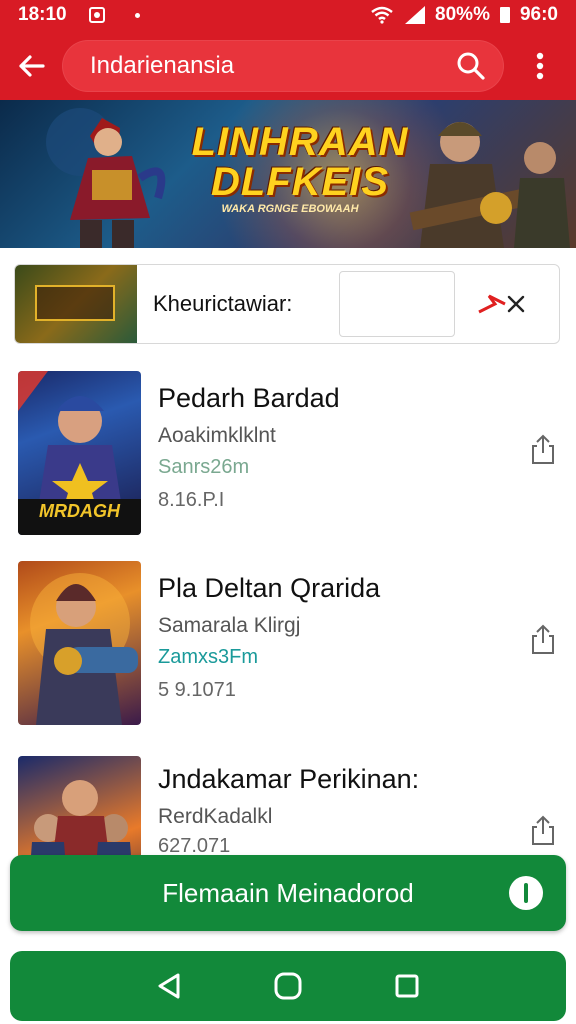 This screenshot has height=1024, width=576. I want to click on triangle-back-icon, so click(169, 986).